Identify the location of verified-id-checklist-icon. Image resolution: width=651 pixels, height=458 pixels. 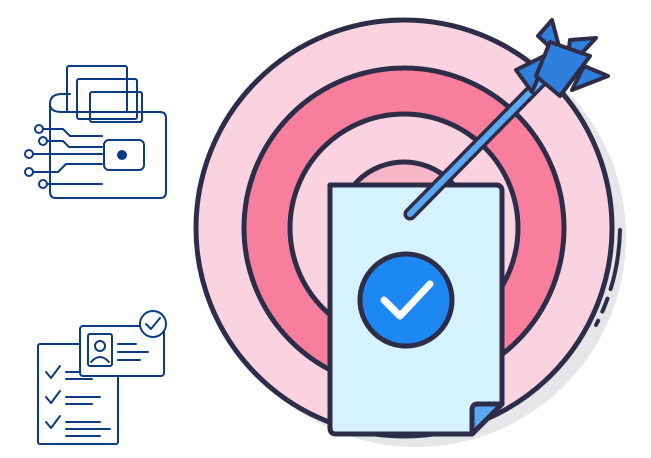
(102, 377).